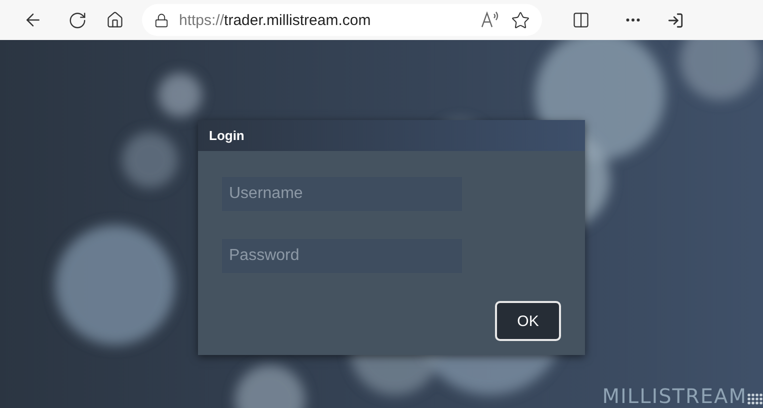 Image resolution: width=763 pixels, height=408 pixels. I want to click on star-icon, so click(520, 20).